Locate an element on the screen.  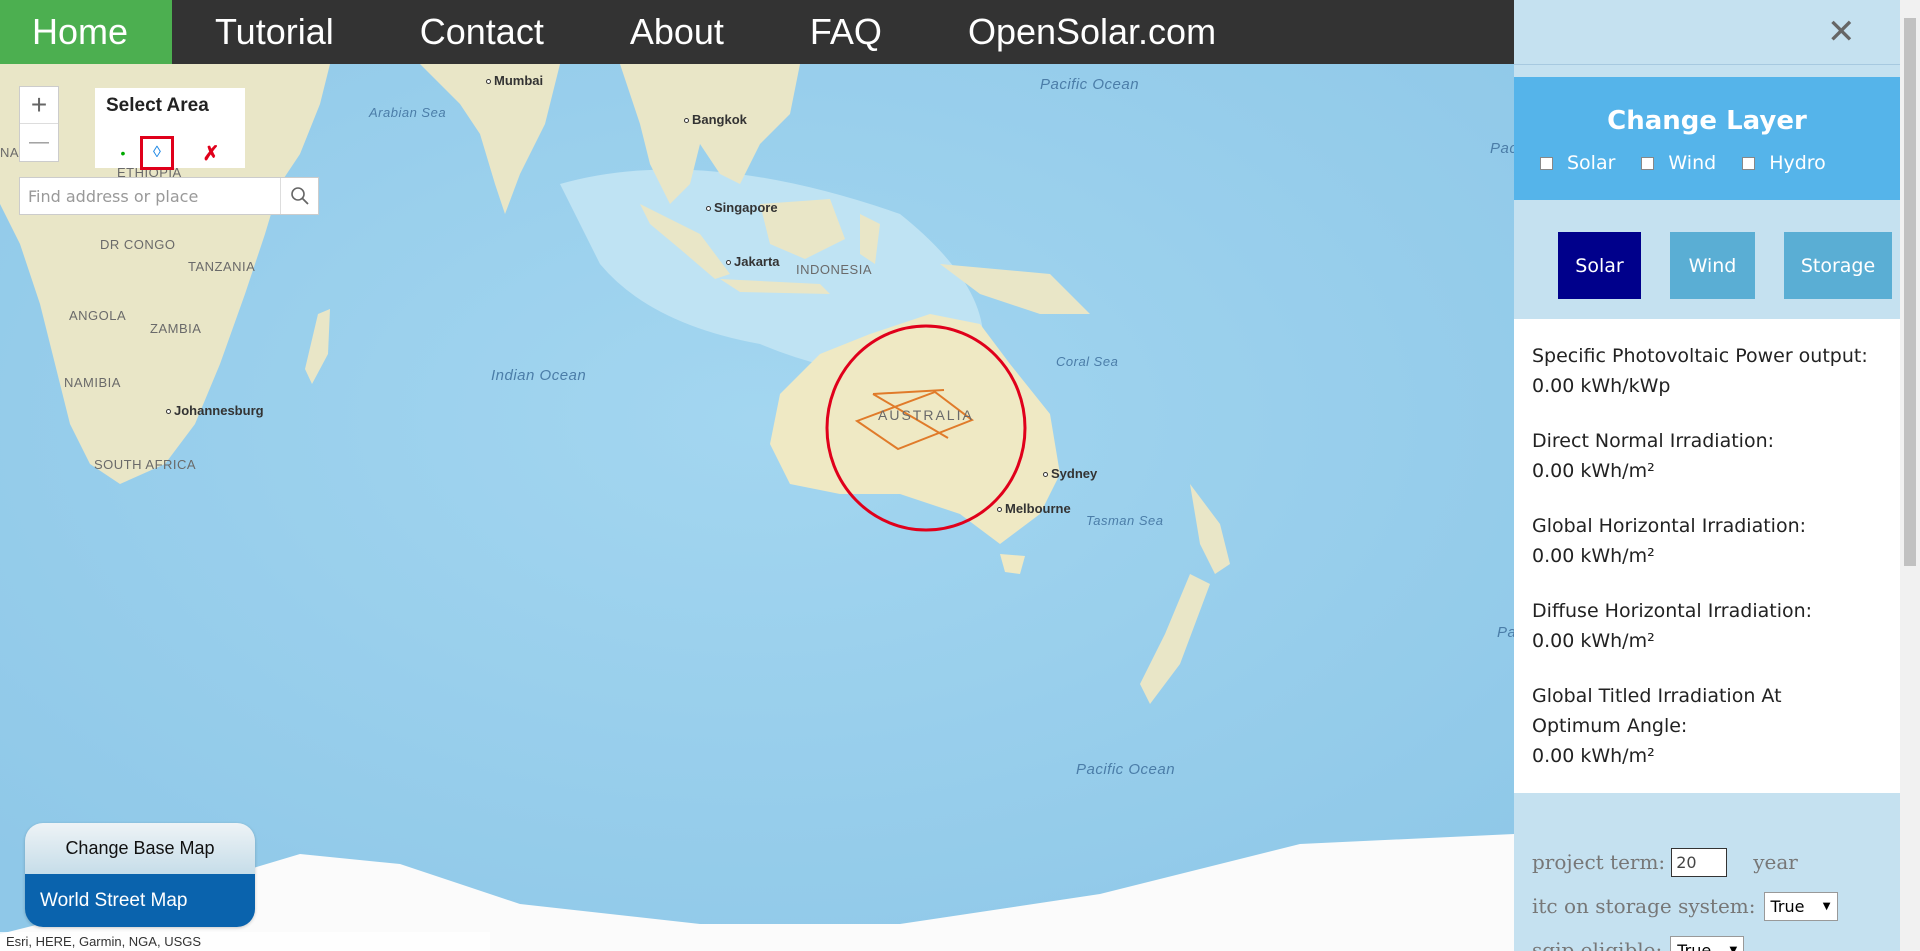
sgip-select: True ▼ is located at coordinates (1707, 943).